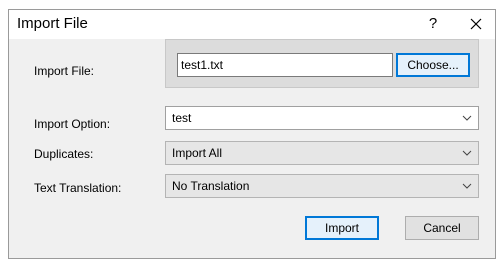 Image resolution: width=499 pixels, height=262 pixels. I want to click on import-button: Import, so click(342, 228).